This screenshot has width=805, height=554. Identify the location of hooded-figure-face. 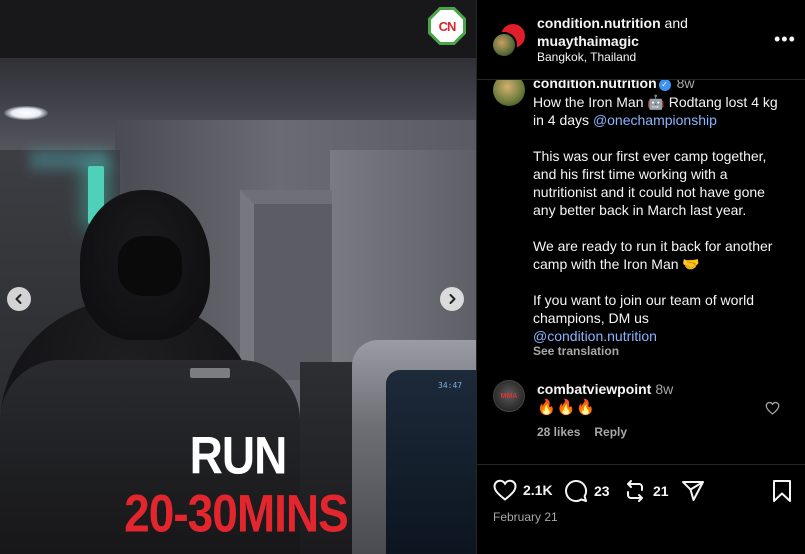
(150, 266).